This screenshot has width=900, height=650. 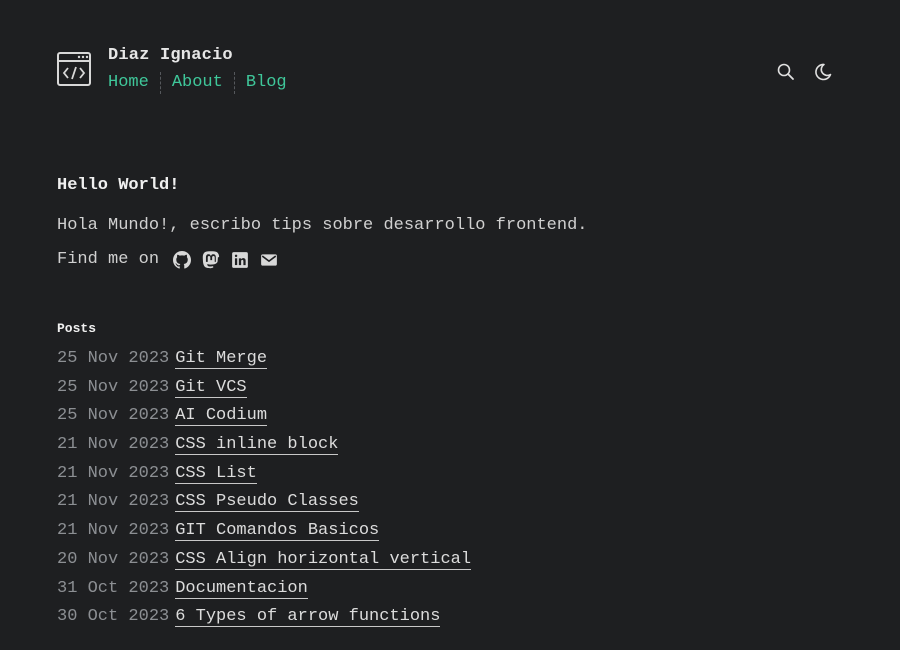 I want to click on post-link: GIT Comandos Basicos, so click(x=277, y=531).